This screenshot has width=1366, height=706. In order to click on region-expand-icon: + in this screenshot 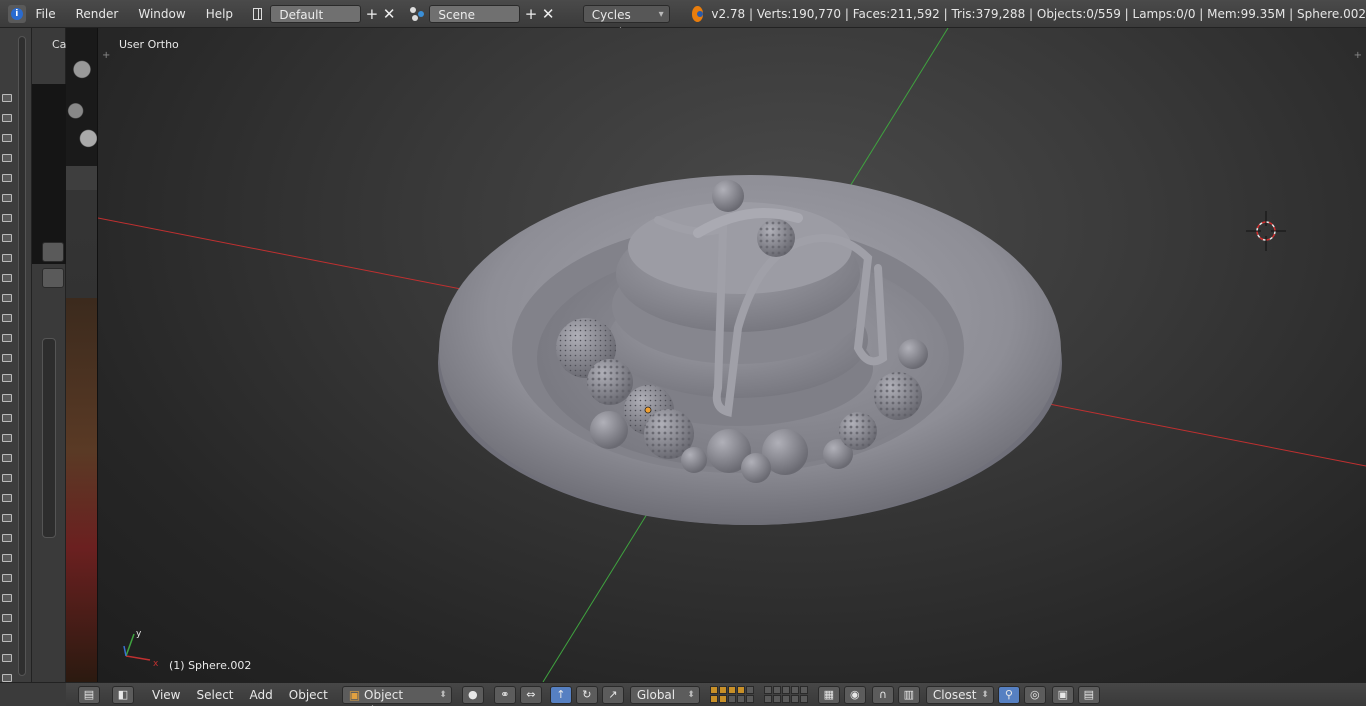, I will do `click(106, 55)`.